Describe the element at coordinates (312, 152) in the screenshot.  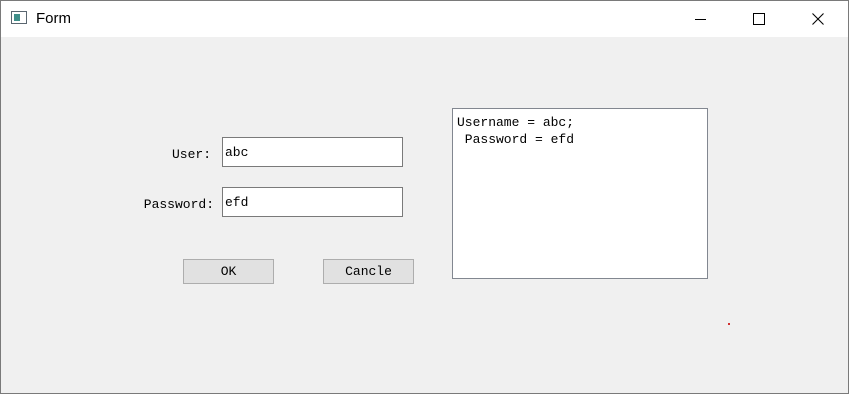
I see `user-input` at that location.